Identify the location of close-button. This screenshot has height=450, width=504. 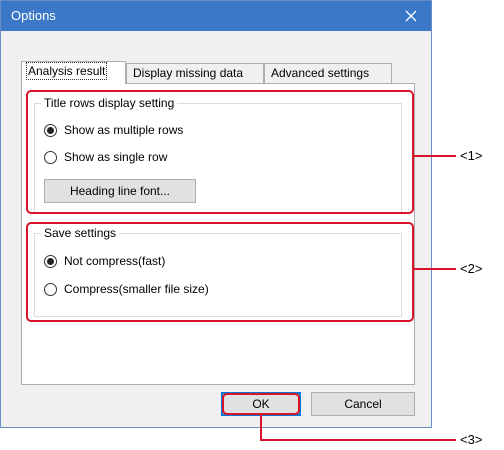
(411, 16).